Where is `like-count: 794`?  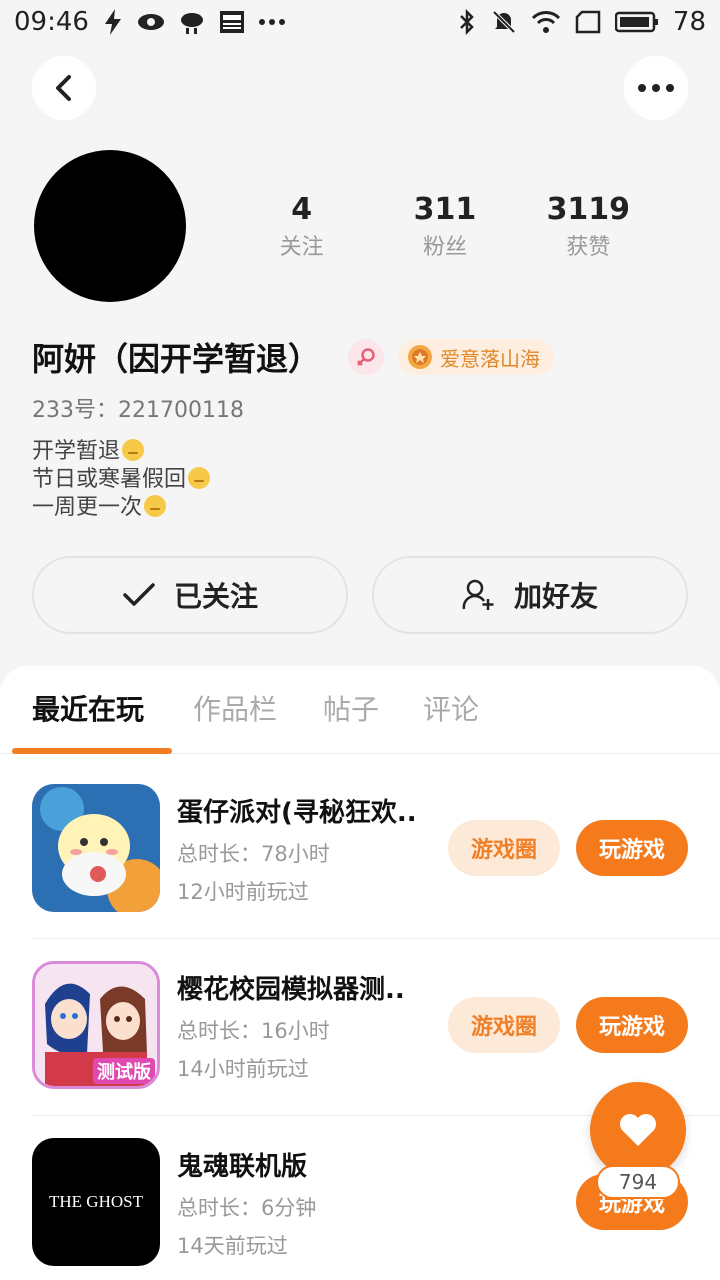 like-count: 794 is located at coordinates (638, 1182).